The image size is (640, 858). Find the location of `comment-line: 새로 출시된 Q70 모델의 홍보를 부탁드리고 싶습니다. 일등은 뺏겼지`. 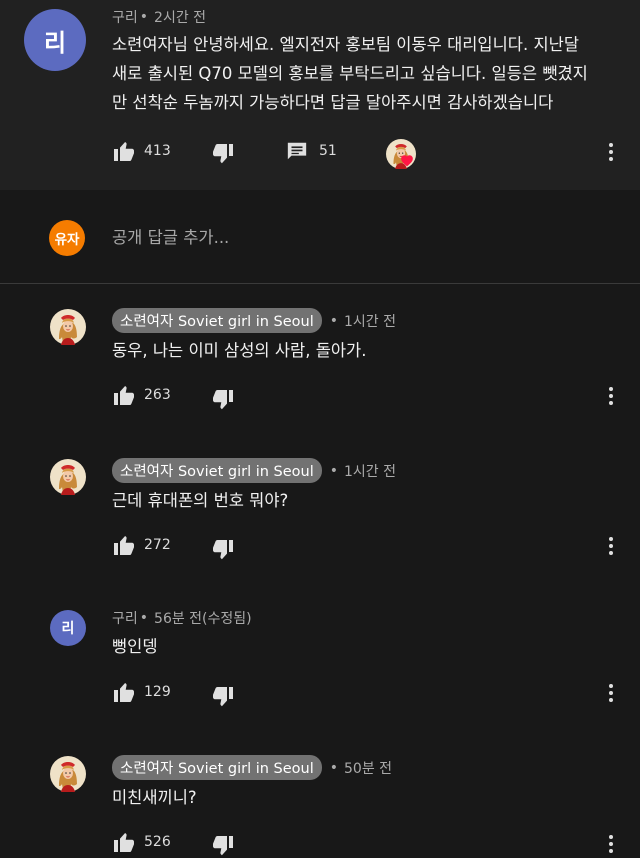

comment-line: 새로 출시된 Q70 모델의 홍보를 부탁드리고 싶습니다. 일등은 뺏겼지 is located at coordinates (350, 73).